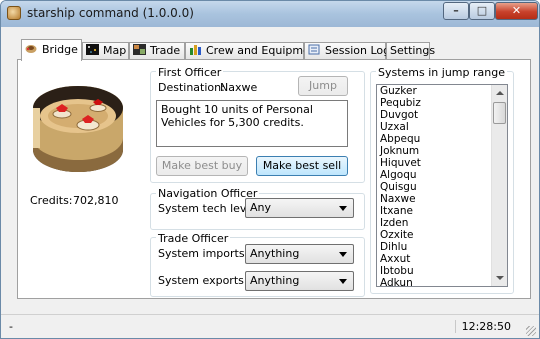 Image resolution: width=540 pixels, height=339 pixels. I want to click on system-imports-label: System imports:, so click(203, 253).